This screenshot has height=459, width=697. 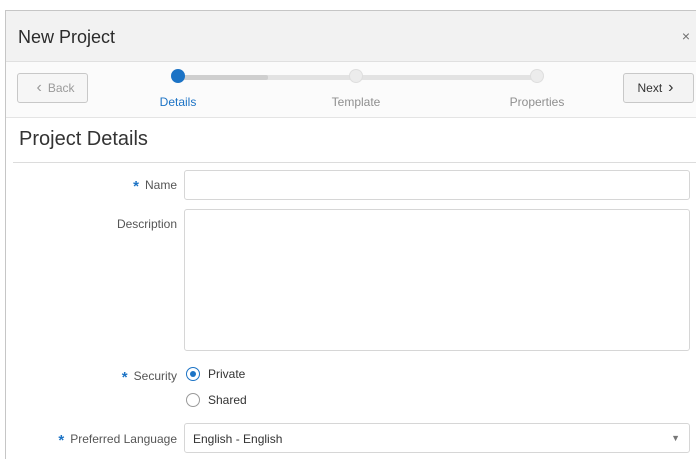 I want to click on name-input, so click(x=437, y=185).